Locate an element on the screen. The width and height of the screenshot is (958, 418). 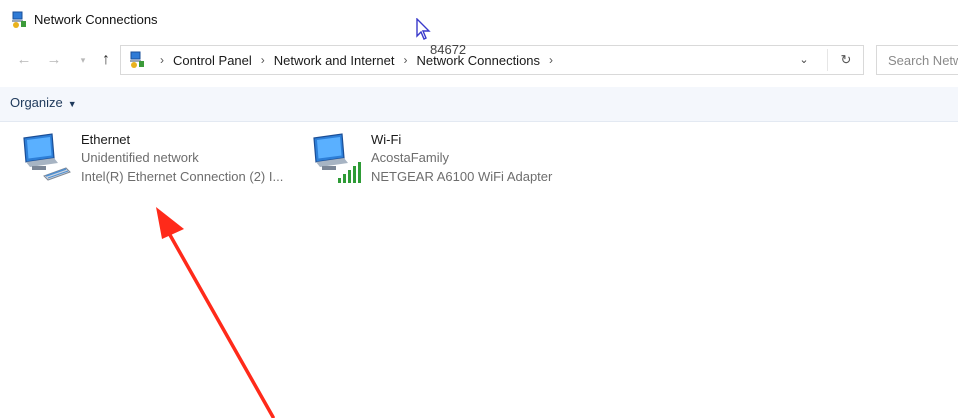
title-bar: Network Connections is located at coordinates (479, 20).